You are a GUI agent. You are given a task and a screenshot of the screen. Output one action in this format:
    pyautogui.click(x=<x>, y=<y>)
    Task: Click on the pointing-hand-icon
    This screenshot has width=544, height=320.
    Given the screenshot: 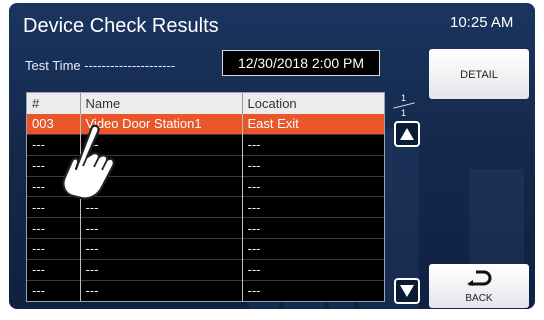 What is the action you would take?
    pyautogui.click(x=88, y=162)
    